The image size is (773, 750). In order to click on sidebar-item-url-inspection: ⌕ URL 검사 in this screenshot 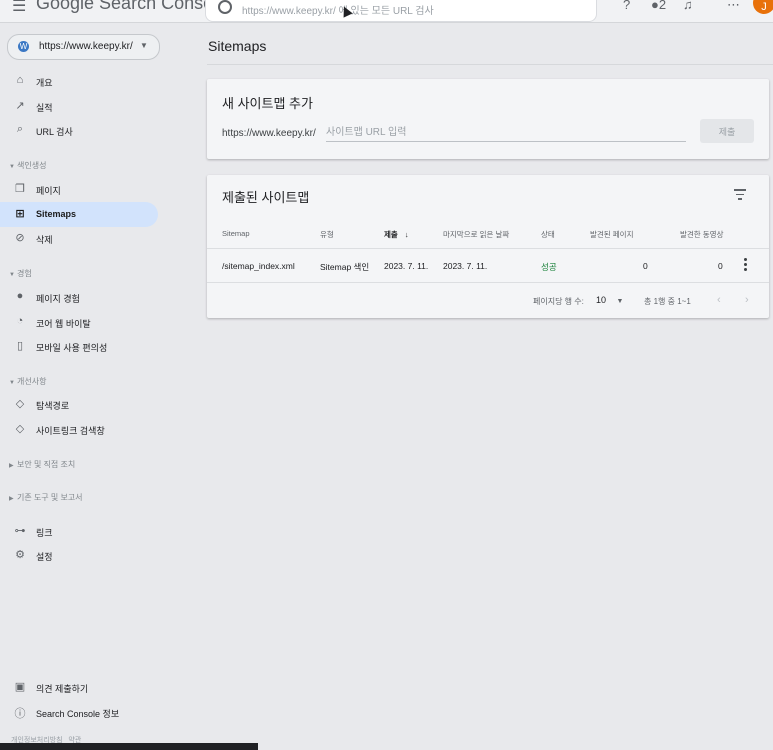, I will do `click(79, 130)`.